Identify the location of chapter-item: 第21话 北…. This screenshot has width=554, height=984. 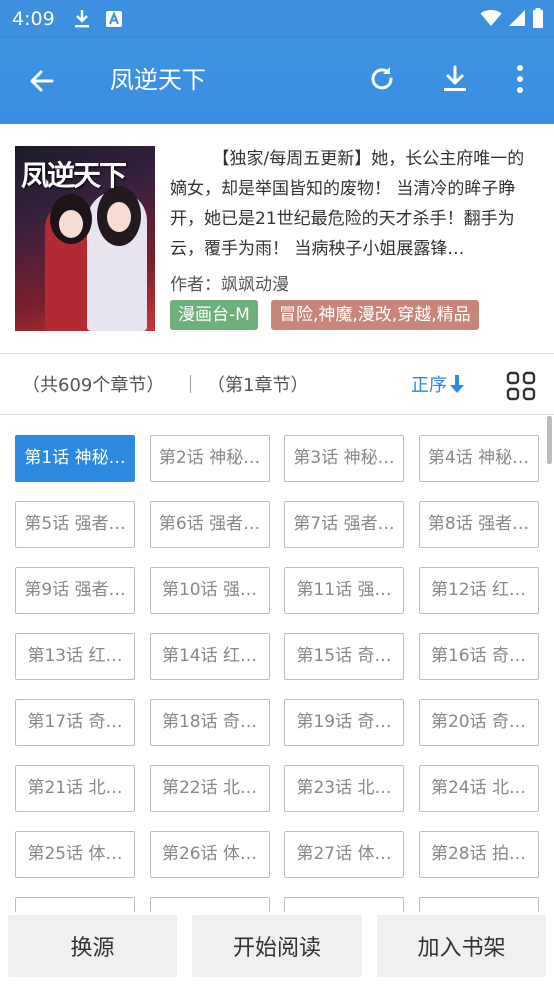
(75, 788).